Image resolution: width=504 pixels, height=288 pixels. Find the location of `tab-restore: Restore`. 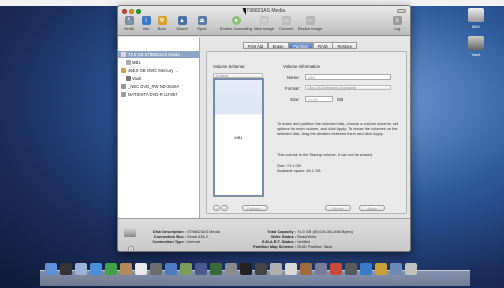

tab-restore: Restore is located at coordinates (345, 45).